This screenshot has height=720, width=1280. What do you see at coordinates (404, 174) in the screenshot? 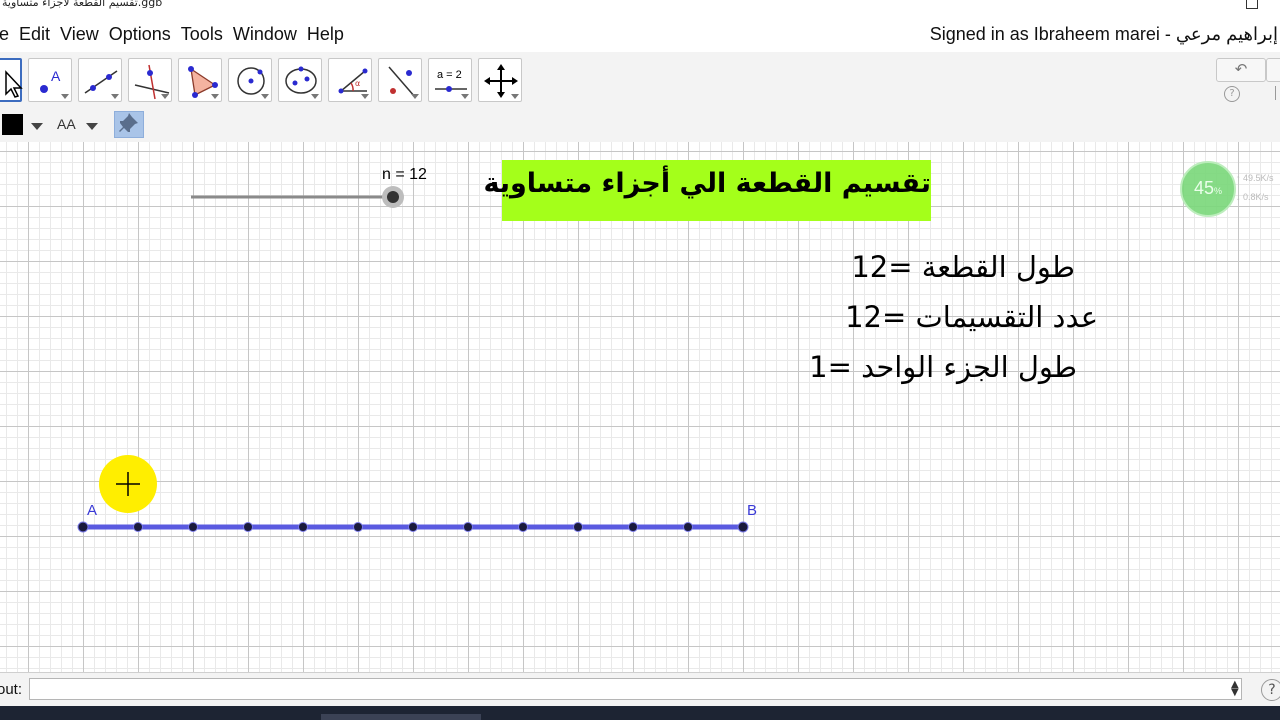
I see `slider-label: n = 12` at bounding box center [404, 174].